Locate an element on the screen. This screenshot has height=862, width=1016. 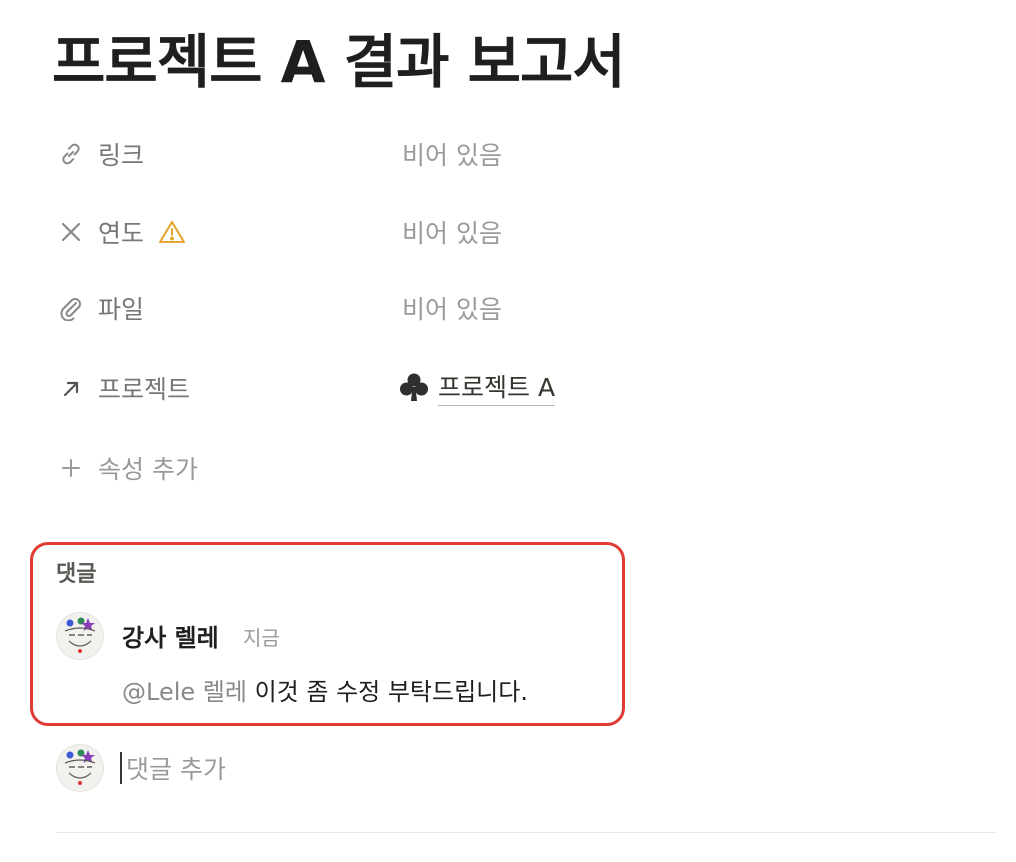
warning-icon is located at coordinates (172, 232).